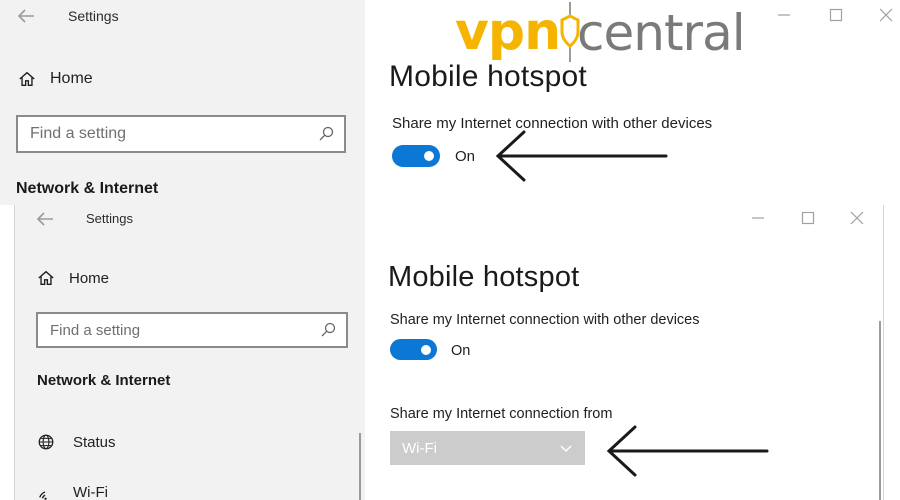 Image resolution: width=900 pixels, height=500 pixels. I want to click on sidebar-item-status: Status, so click(76, 442).